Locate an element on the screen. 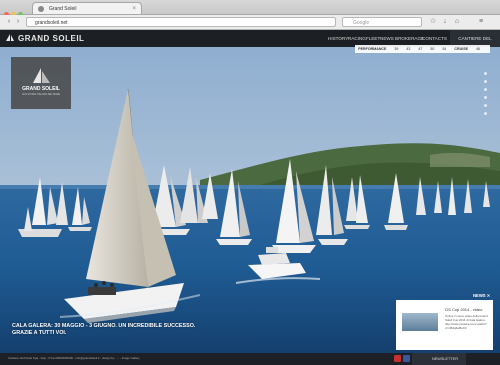 The image size is (500, 365). newsletter-button: NEWSLETTER is located at coordinates (439, 359).